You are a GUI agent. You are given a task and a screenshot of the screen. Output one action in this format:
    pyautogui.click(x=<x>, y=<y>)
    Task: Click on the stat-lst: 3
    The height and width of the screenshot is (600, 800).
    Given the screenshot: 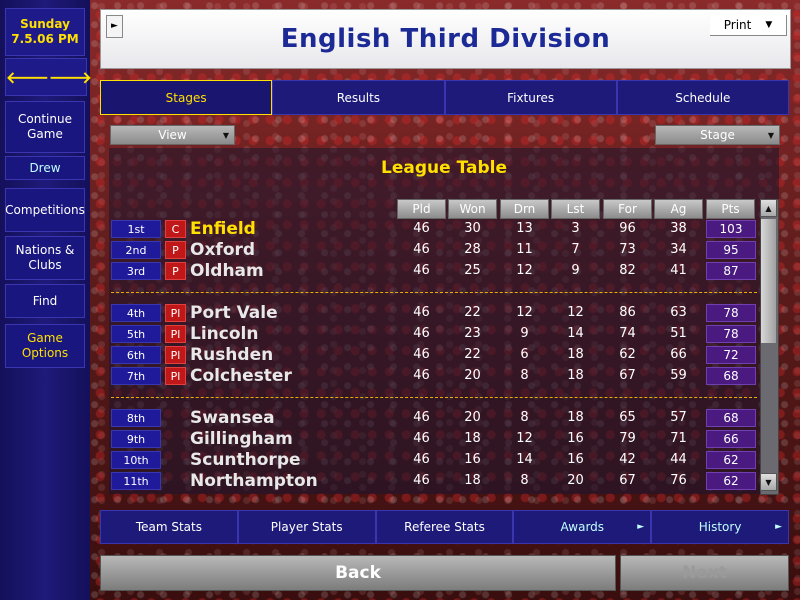 What is the action you would take?
    pyautogui.click(x=575, y=228)
    